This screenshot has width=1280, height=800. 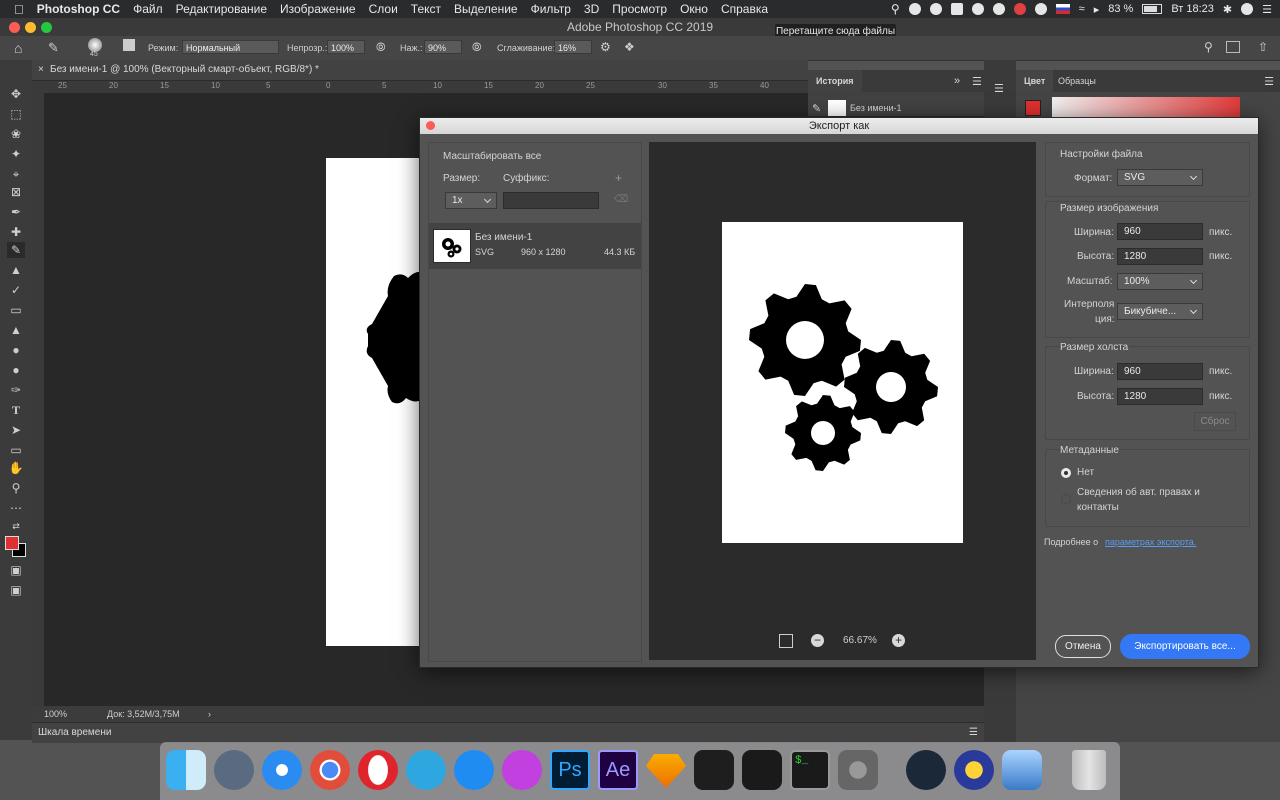 What do you see at coordinates (926, 770) in the screenshot?
I see `steam-icon` at bounding box center [926, 770].